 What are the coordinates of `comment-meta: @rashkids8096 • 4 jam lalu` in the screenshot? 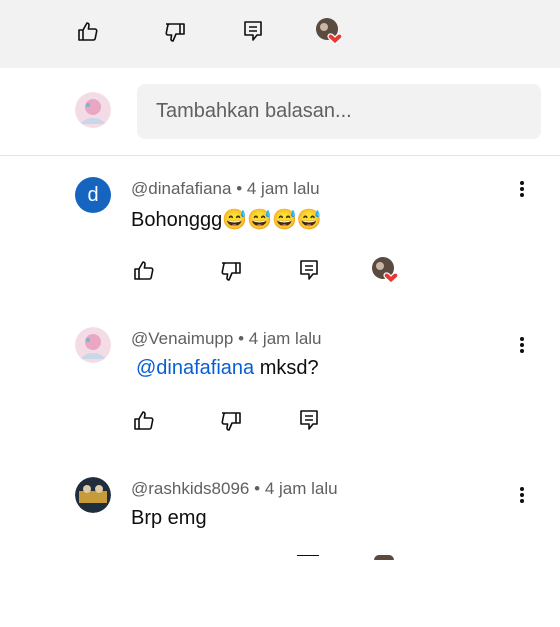 It's located at (234, 489).